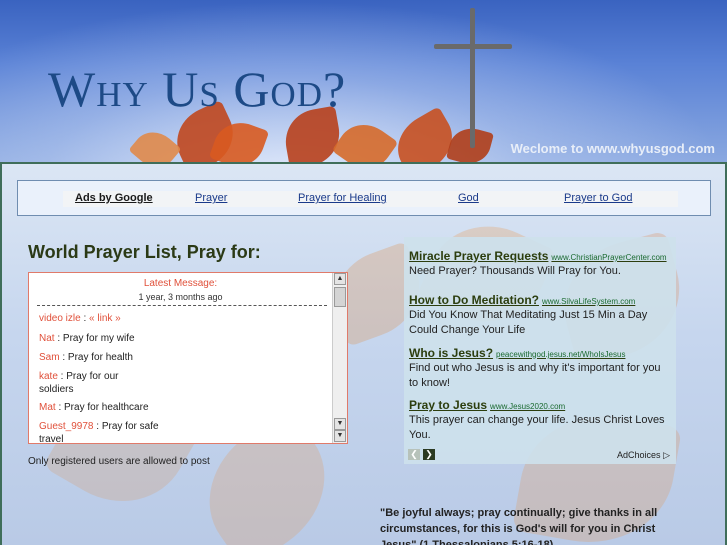 Image resolution: width=727 pixels, height=545 pixels. Describe the element at coordinates (47, 338) in the screenshot. I see `message-user: Nat` at that location.